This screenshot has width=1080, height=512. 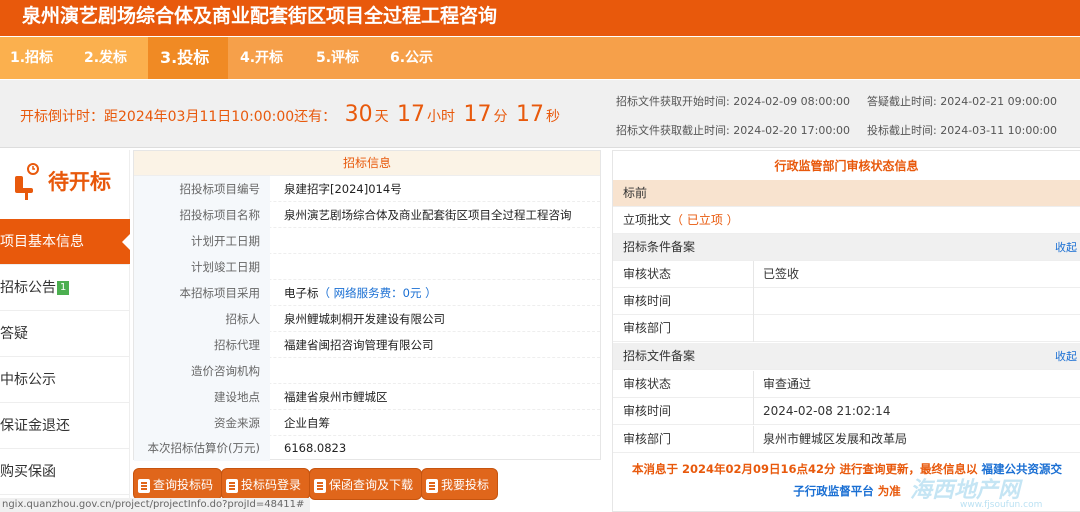 What do you see at coordinates (367, 163) in the screenshot?
I see `bid-info-header: 招标信息` at bounding box center [367, 163].